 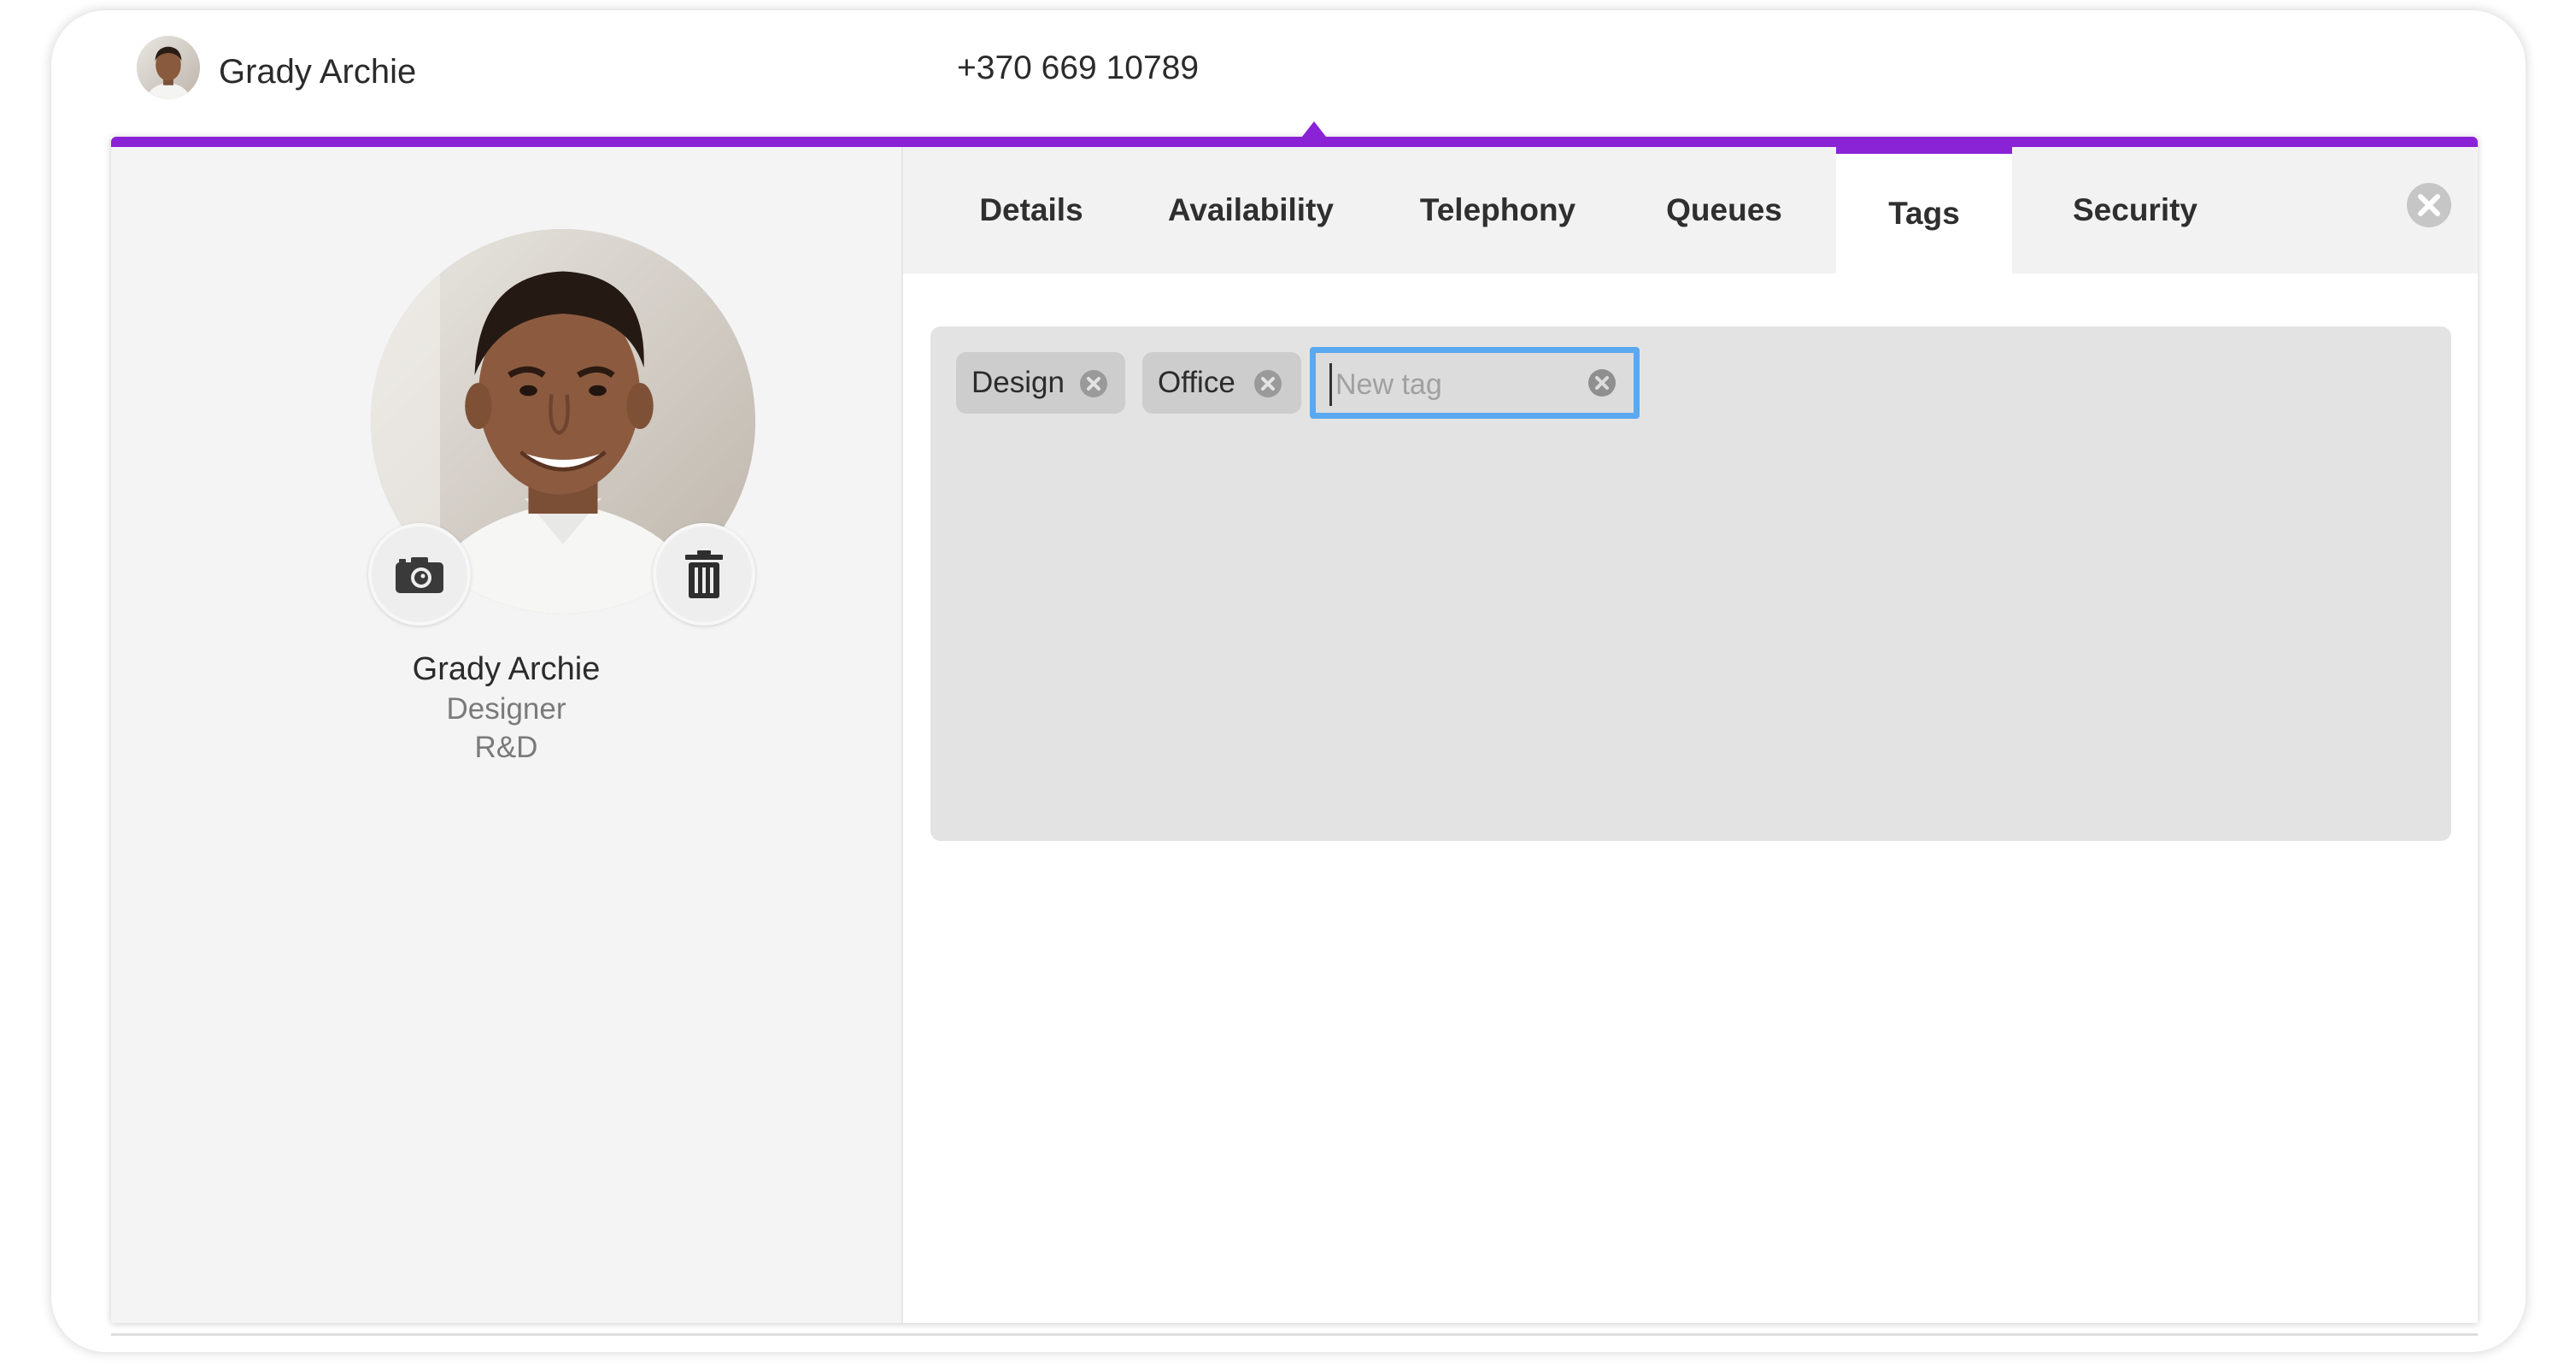 I want to click on tab-label: Tags, so click(x=1924, y=214).